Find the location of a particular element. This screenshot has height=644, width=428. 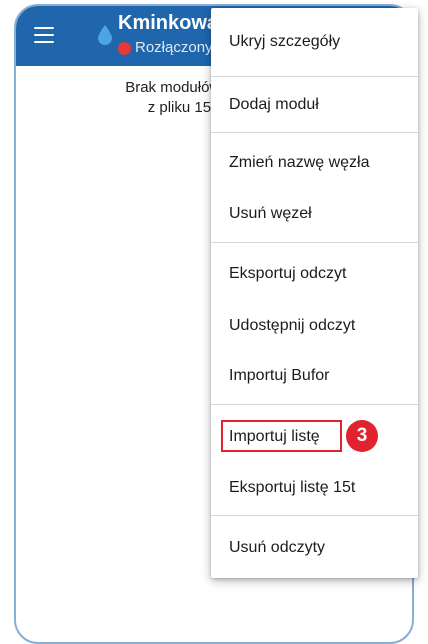

hamburger-menu-icon is located at coordinates (44, 35).